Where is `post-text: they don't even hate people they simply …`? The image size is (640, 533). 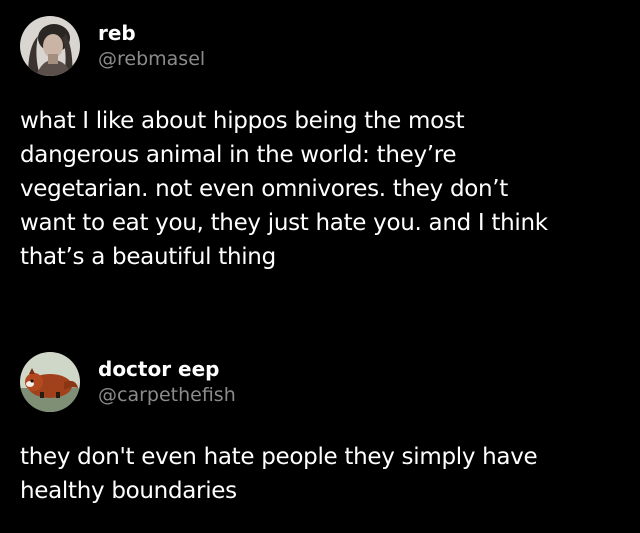
post-text: they don't even hate people they simply … is located at coordinates (320, 474).